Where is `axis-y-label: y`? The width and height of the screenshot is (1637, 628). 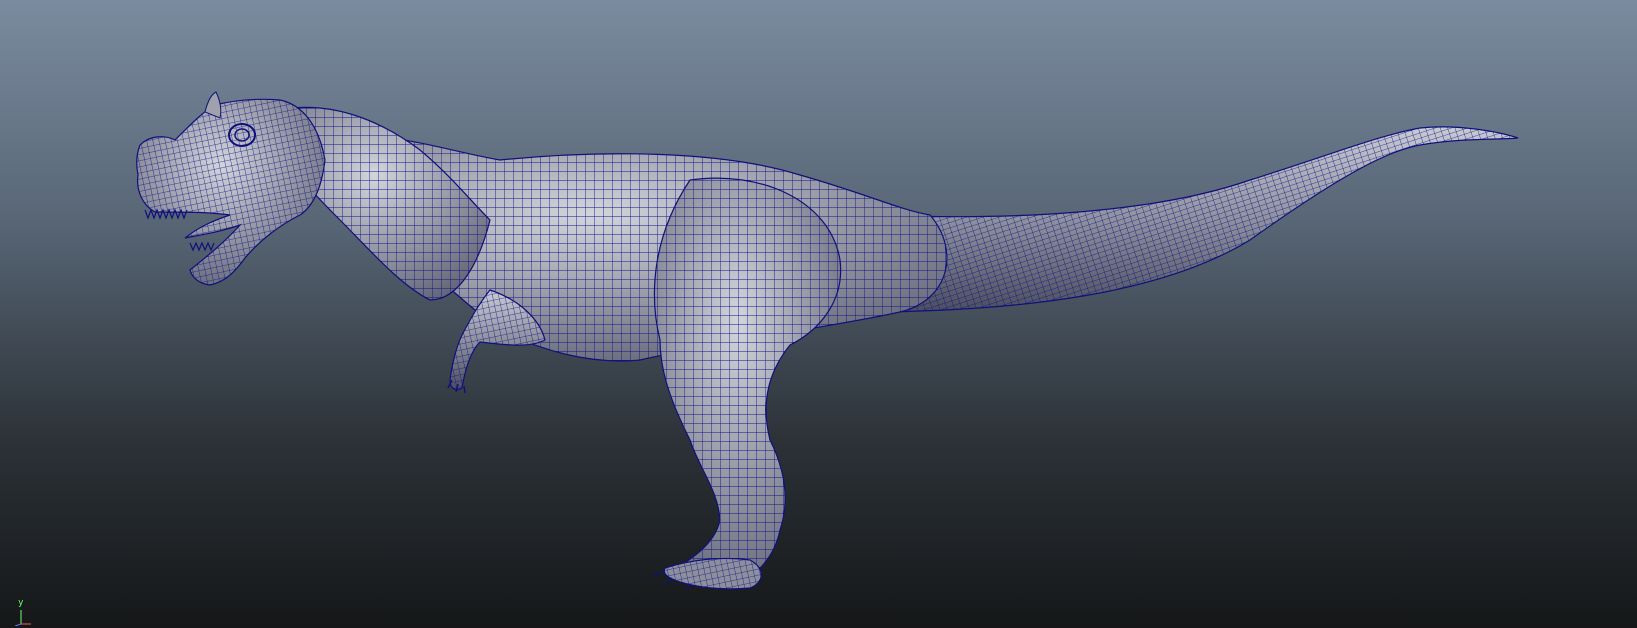 axis-y-label: y is located at coordinates (21, 603).